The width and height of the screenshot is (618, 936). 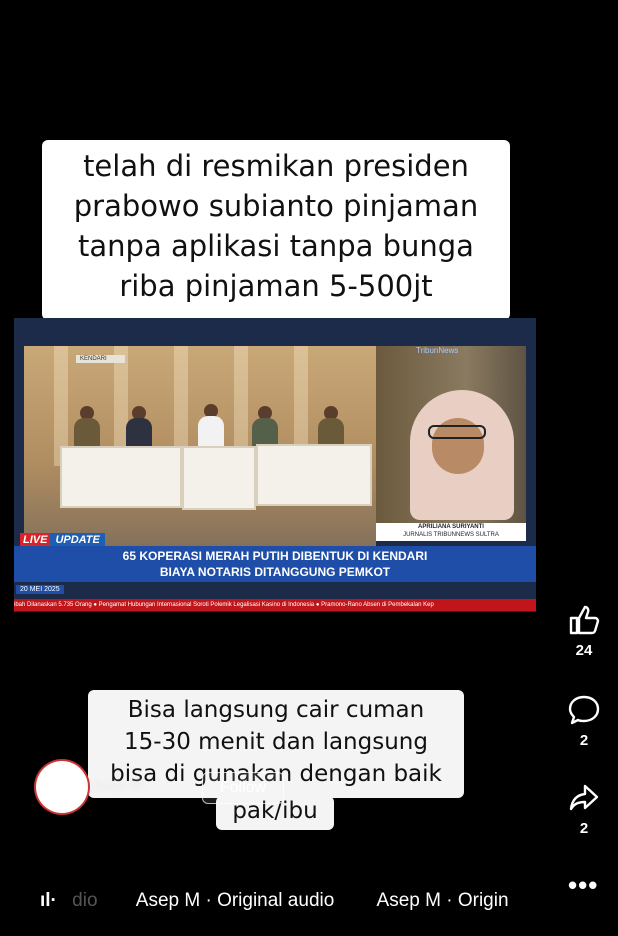 What do you see at coordinates (276, 742) in the screenshot?
I see `caption-bottom-line: 15-30 menit dan langsung` at bounding box center [276, 742].